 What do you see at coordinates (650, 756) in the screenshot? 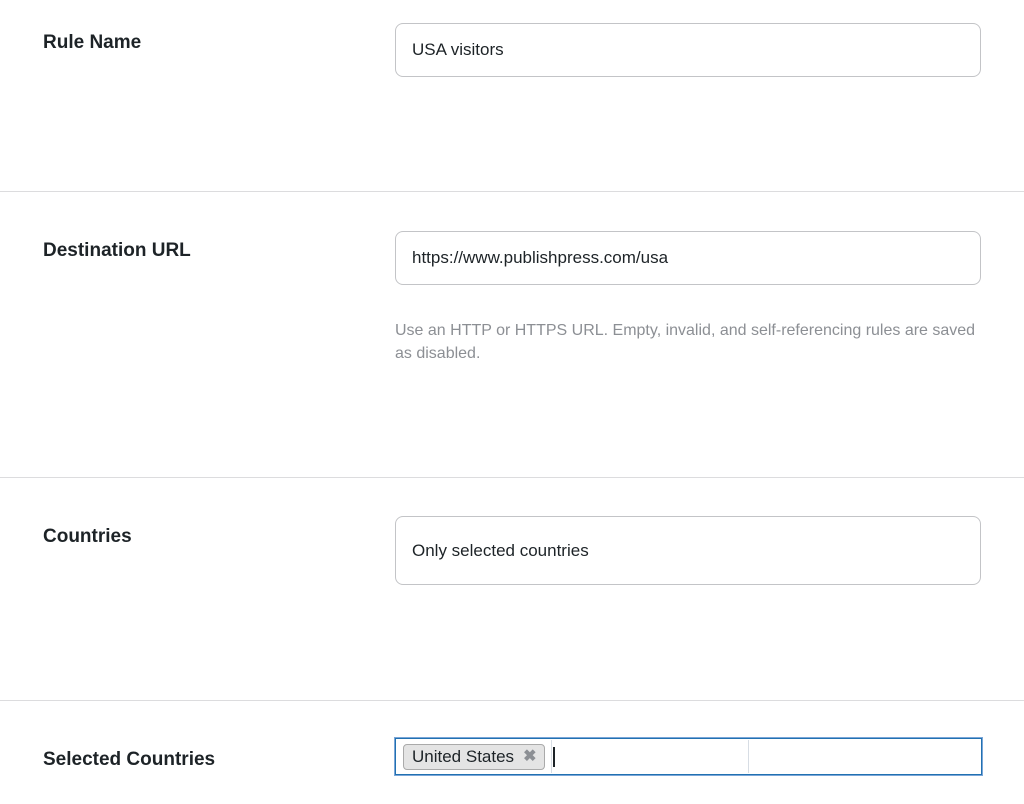
I see `country-search-input` at bounding box center [650, 756].